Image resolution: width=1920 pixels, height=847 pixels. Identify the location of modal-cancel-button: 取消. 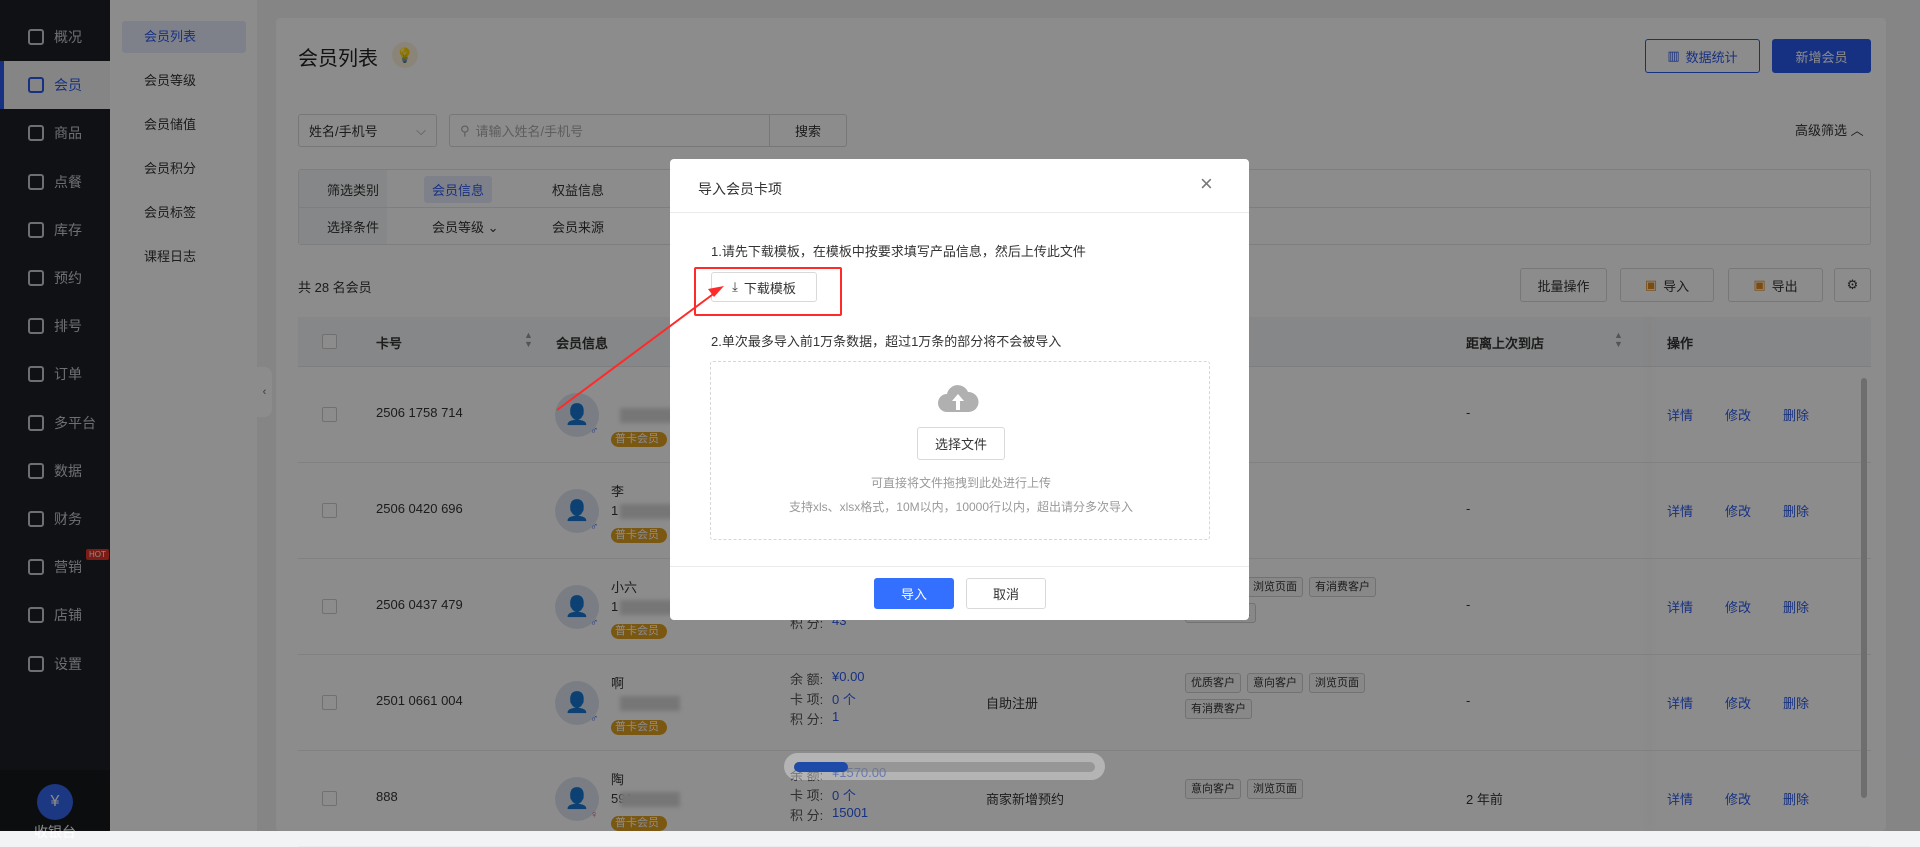
(1006, 593).